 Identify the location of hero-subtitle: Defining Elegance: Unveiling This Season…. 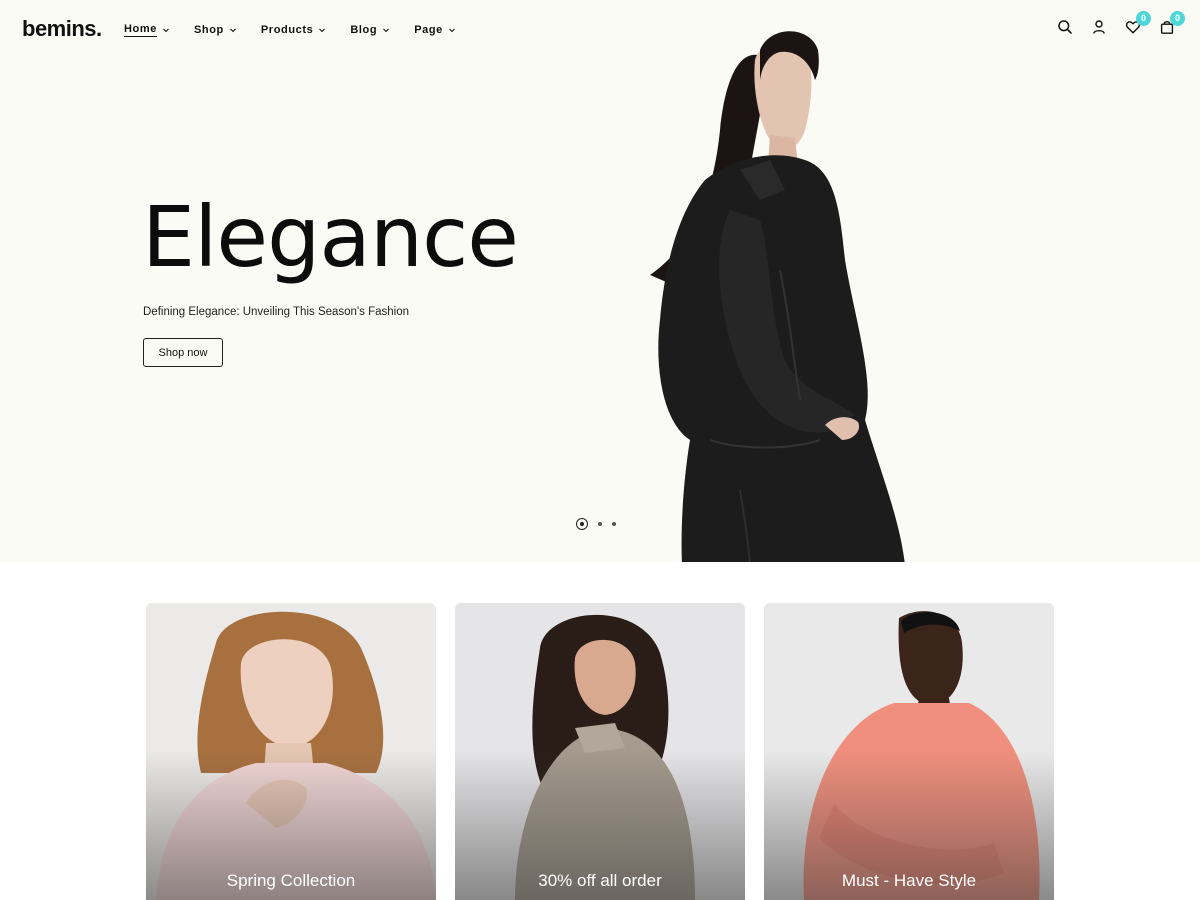
(276, 312).